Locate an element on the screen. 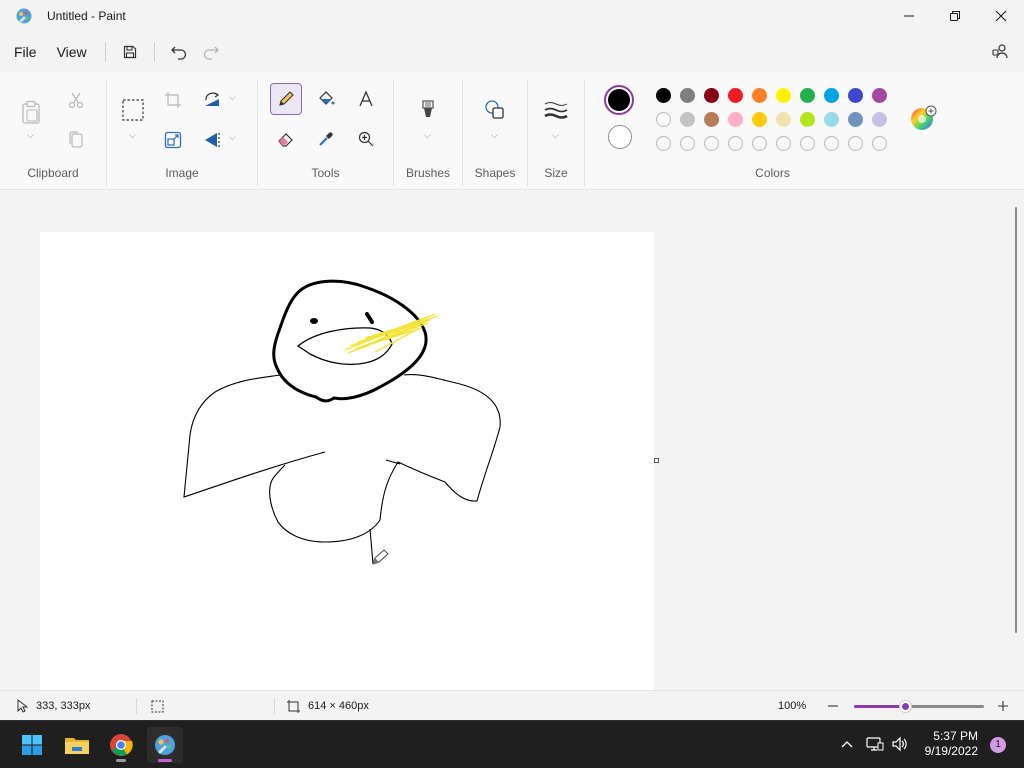  file-explorer-button is located at coordinates (77, 745).